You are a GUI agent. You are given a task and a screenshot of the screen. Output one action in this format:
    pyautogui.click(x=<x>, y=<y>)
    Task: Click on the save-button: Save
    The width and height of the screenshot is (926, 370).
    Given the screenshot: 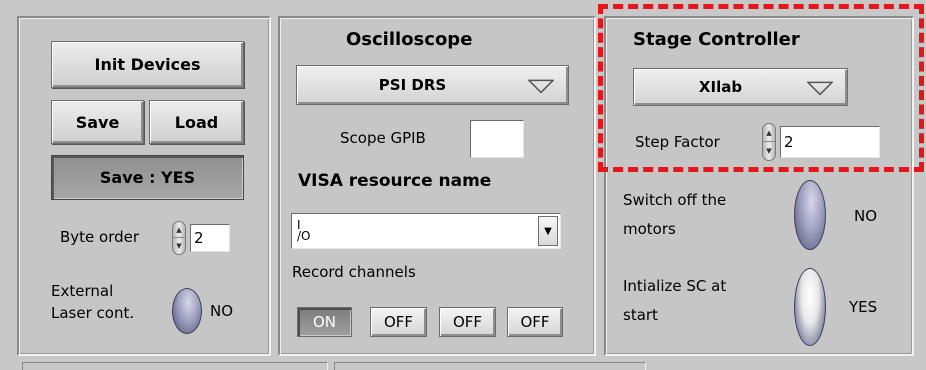 What is the action you would take?
    pyautogui.click(x=97, y=122)
    